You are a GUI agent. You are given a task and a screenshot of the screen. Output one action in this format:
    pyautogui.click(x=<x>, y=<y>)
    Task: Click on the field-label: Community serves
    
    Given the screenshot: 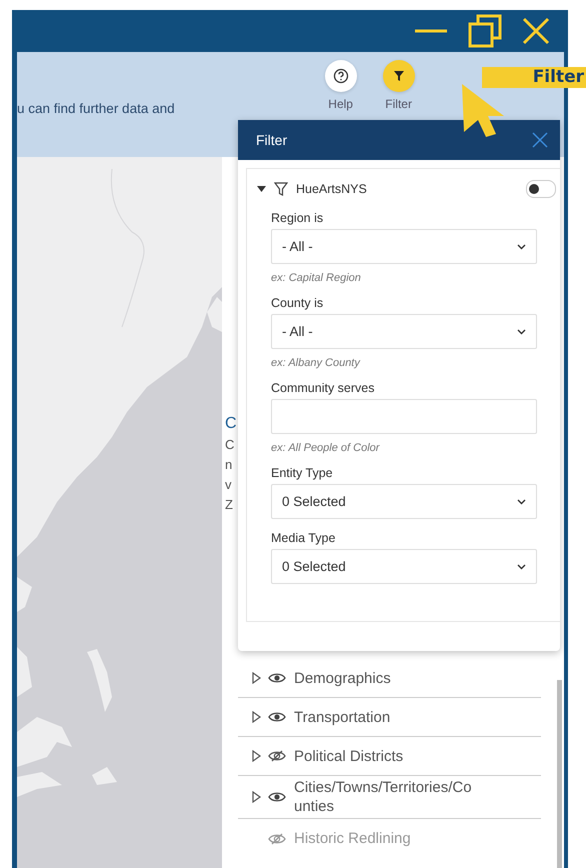 What is the action you would take?
    pyautogui.click(x=323, y=388)
    